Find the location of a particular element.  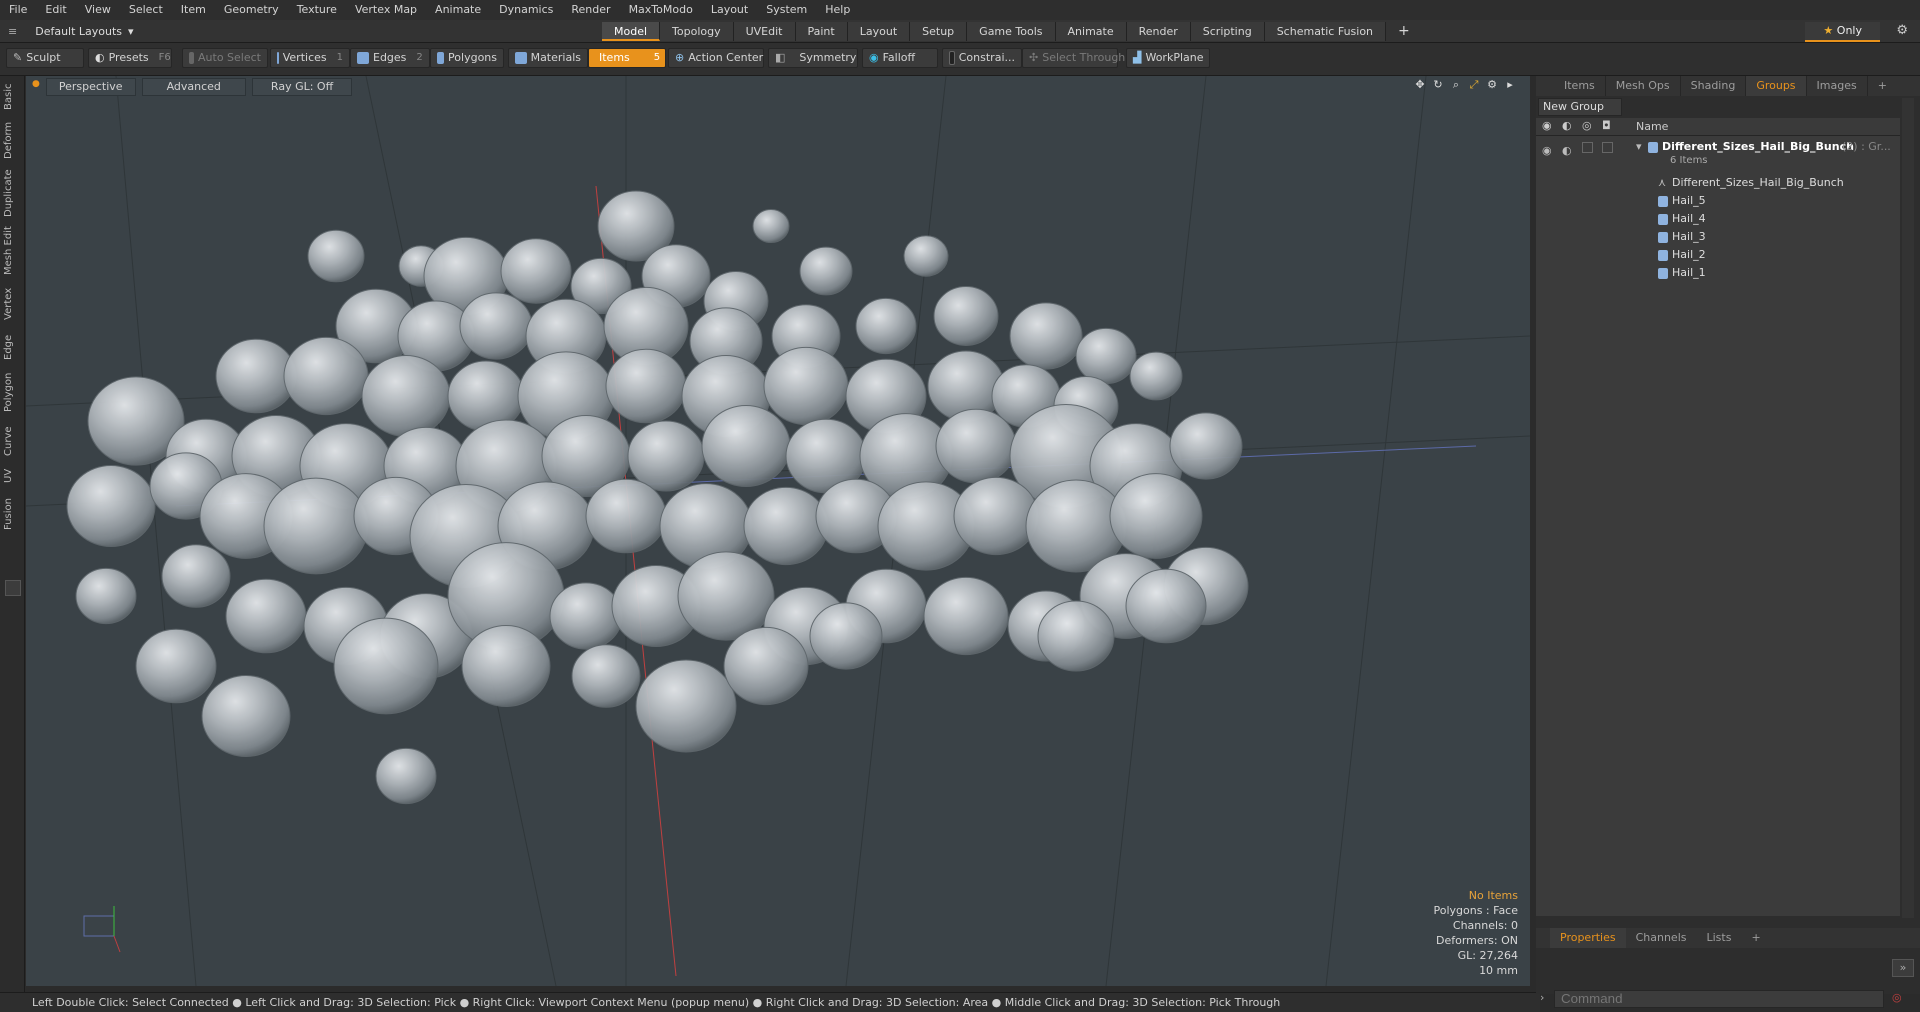

action-center-button: ⊕ Action Center is located at coordinates (716, 58).